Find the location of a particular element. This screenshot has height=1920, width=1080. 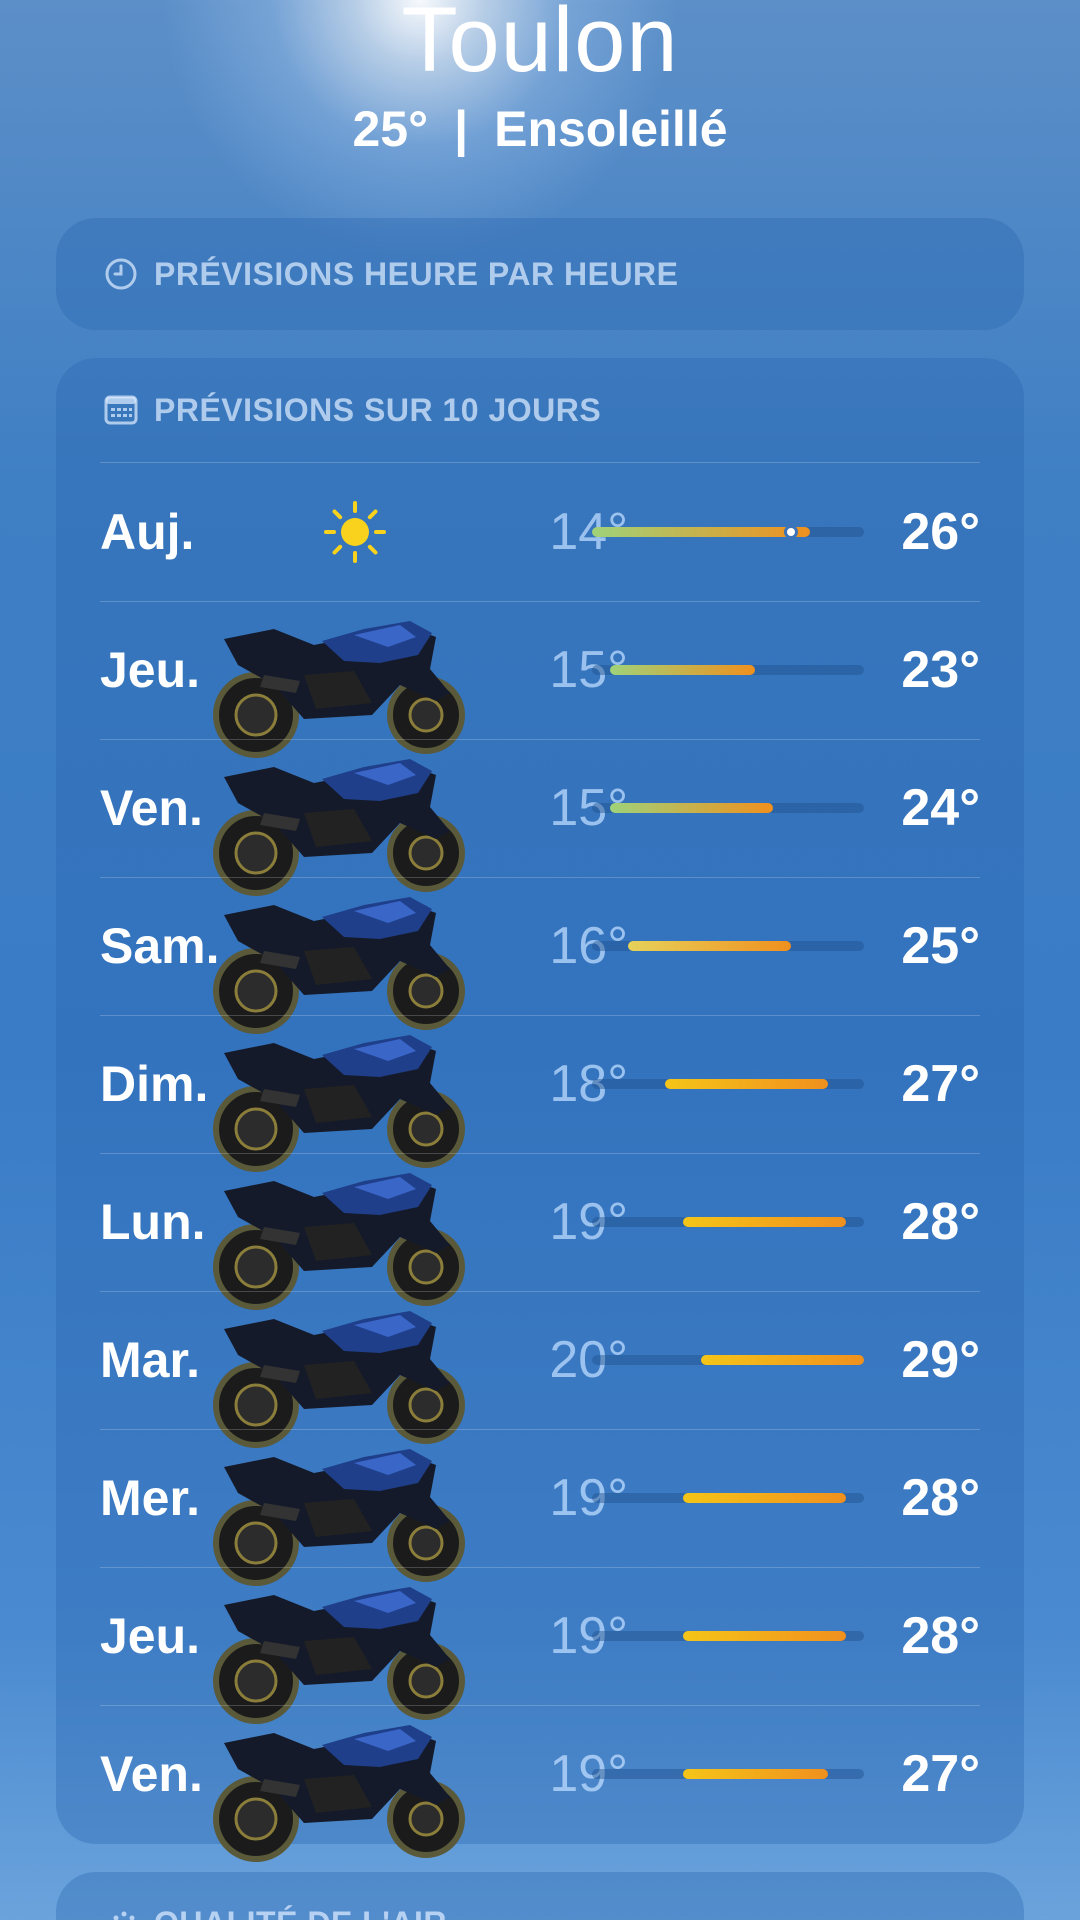

sun-icon is located at coordinates (355, 532).